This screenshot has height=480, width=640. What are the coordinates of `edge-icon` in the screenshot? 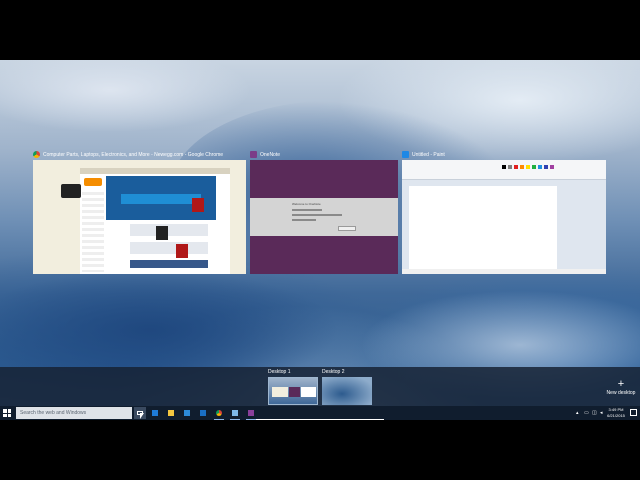 It's located at (155, 413).